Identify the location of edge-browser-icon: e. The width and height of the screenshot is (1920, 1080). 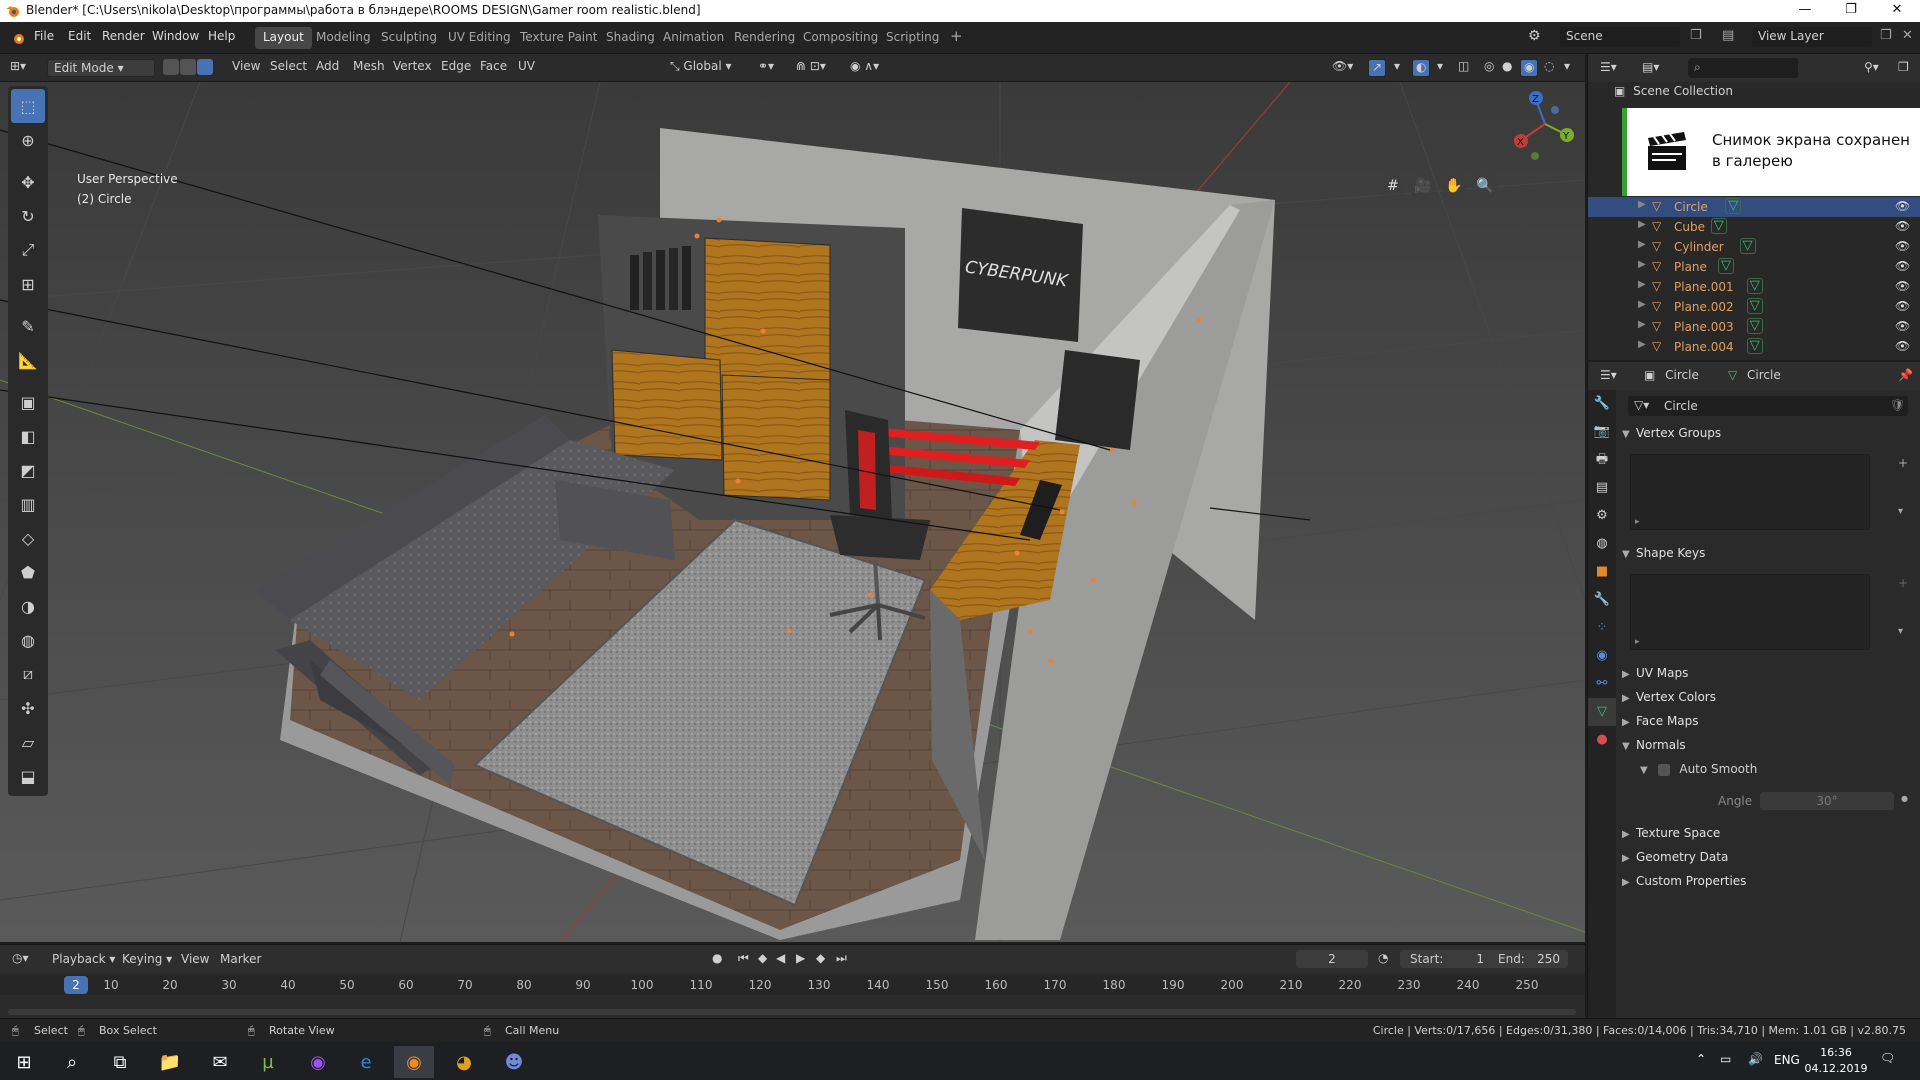
(366, 1062).